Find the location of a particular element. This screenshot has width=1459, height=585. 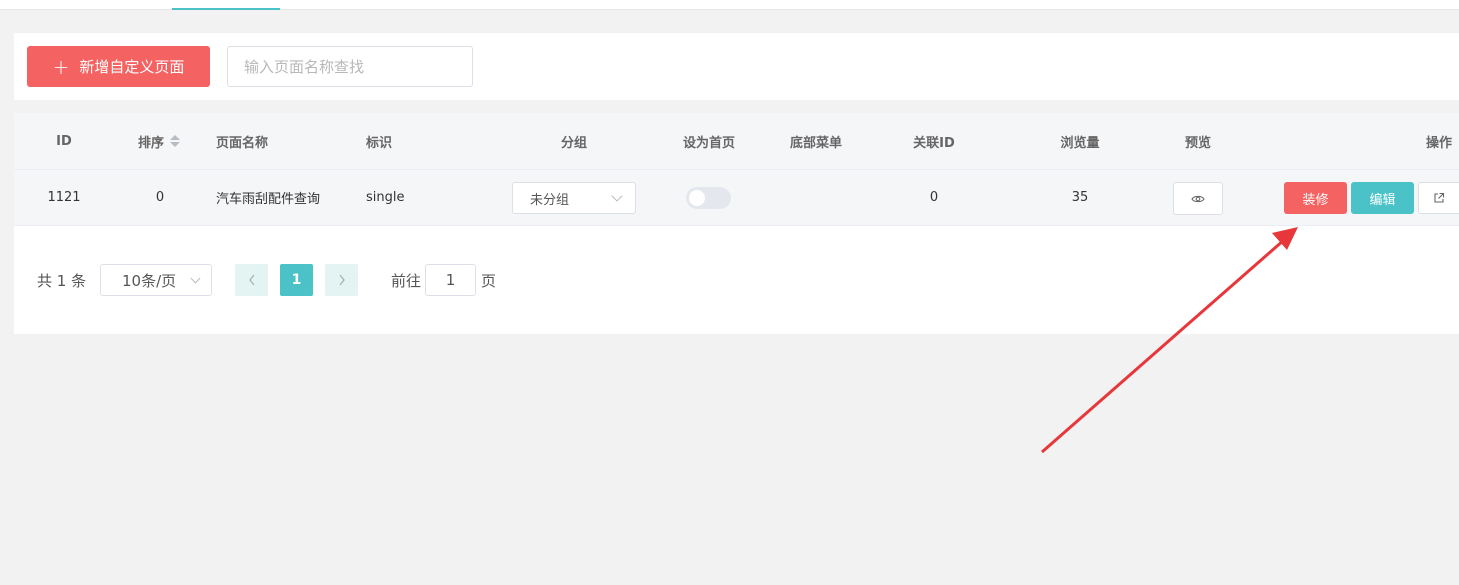

next-page-button is located at coordinates (341, 280).